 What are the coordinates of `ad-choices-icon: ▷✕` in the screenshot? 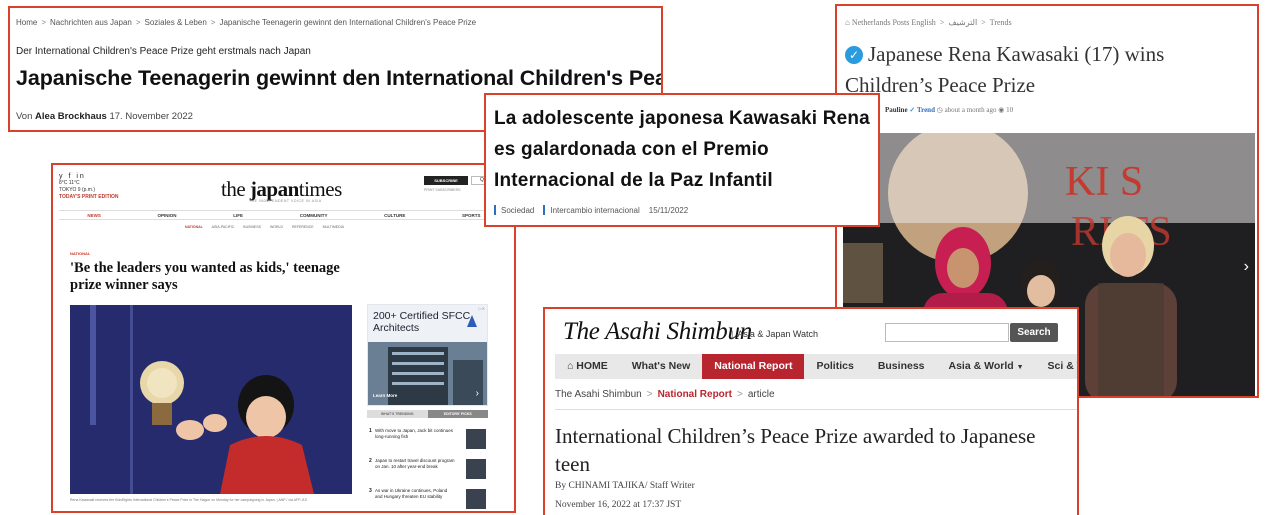 It's located at (482, 308).